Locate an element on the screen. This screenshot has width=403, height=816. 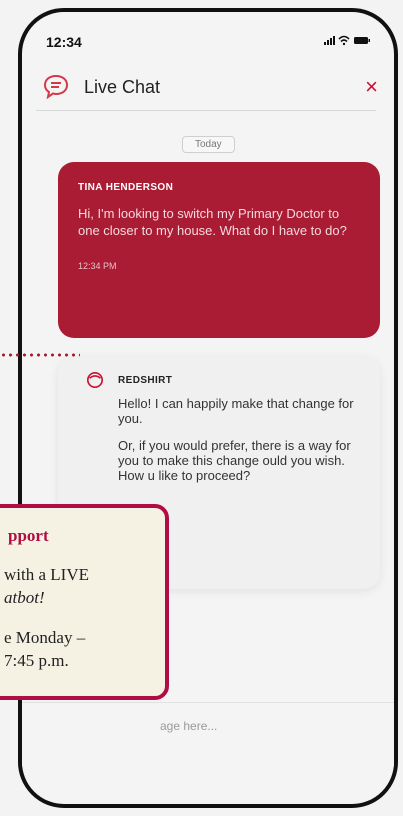
callout-connector is located at coordinates (40, 355).